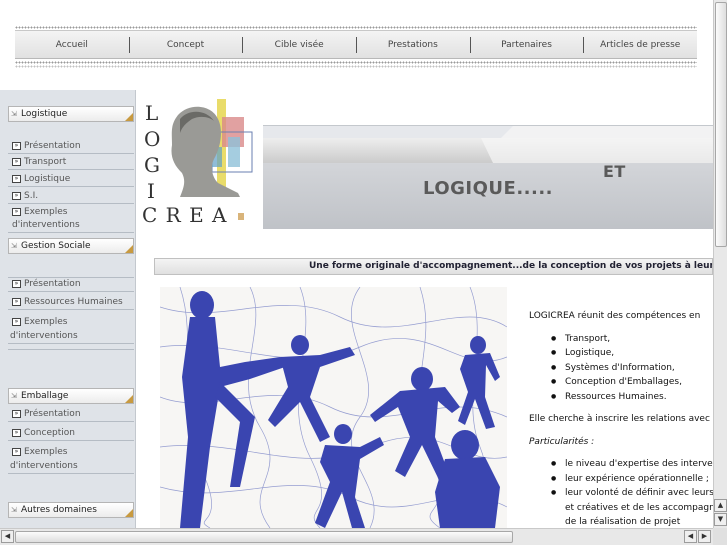 Image resolution: width=727 pixels, height=545 pixels. What do you see at coordinates (621, 464) in the screenshot?
I see `list-item: le niveau d'expertise des interven` at bounding box center [621, 464].